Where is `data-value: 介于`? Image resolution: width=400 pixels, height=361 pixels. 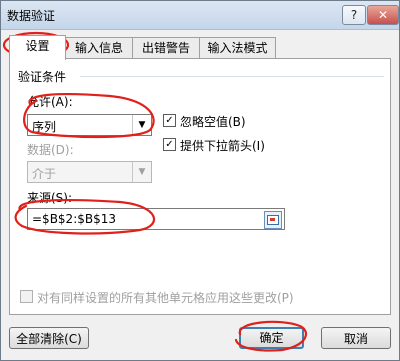 data-value: 介于 is located at coordinates (44, 174).